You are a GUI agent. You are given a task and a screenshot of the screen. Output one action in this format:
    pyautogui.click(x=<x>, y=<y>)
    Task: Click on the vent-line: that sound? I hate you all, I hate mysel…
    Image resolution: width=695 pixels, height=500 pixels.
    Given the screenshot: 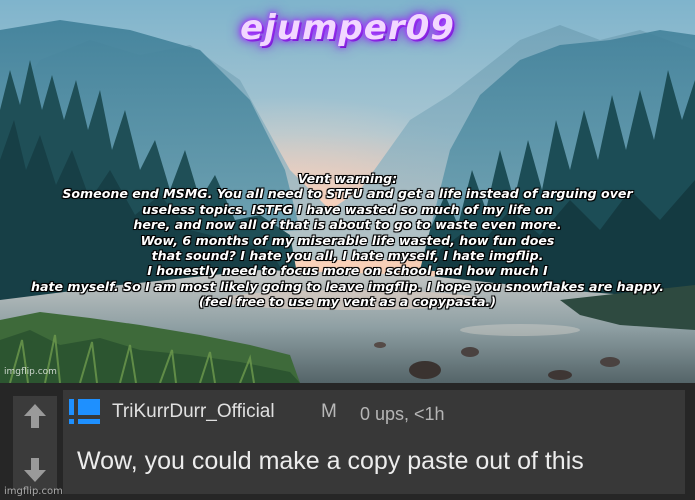 What is the action you would take?
    pyautogui.click(x=347, y=255)
    